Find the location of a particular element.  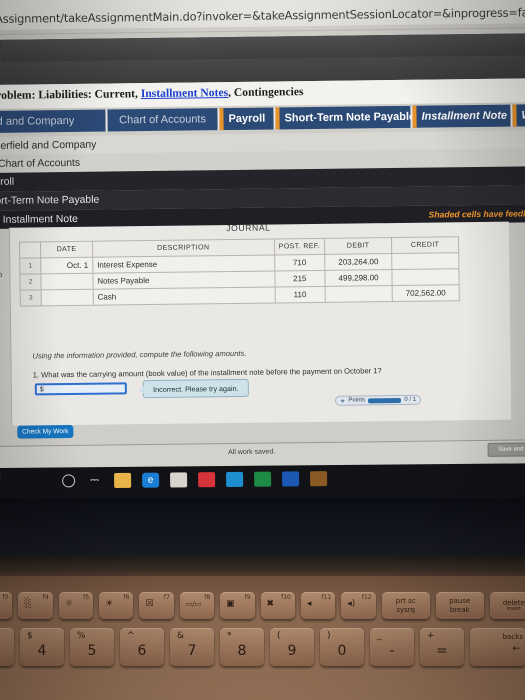

key-print-screen: prt sc sysrq is located at coordinates (405, 605).